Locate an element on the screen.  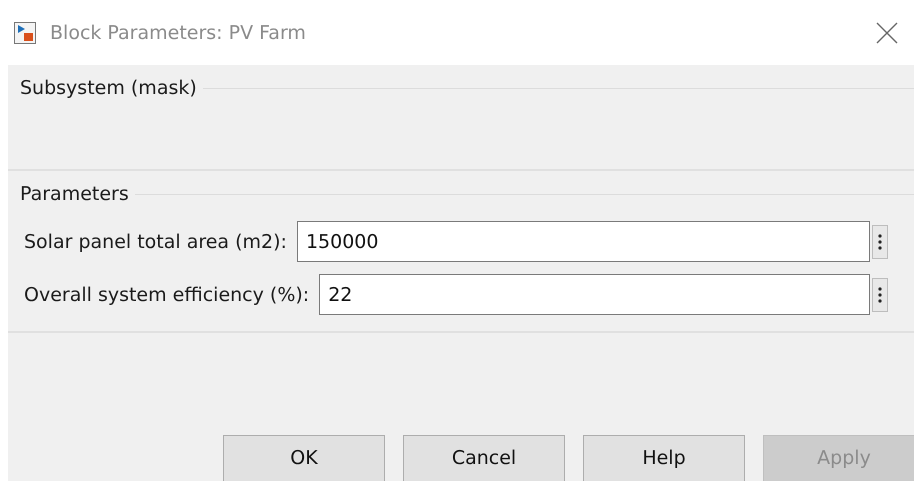
dialog-button: OK is located at coordinates (304, 458).